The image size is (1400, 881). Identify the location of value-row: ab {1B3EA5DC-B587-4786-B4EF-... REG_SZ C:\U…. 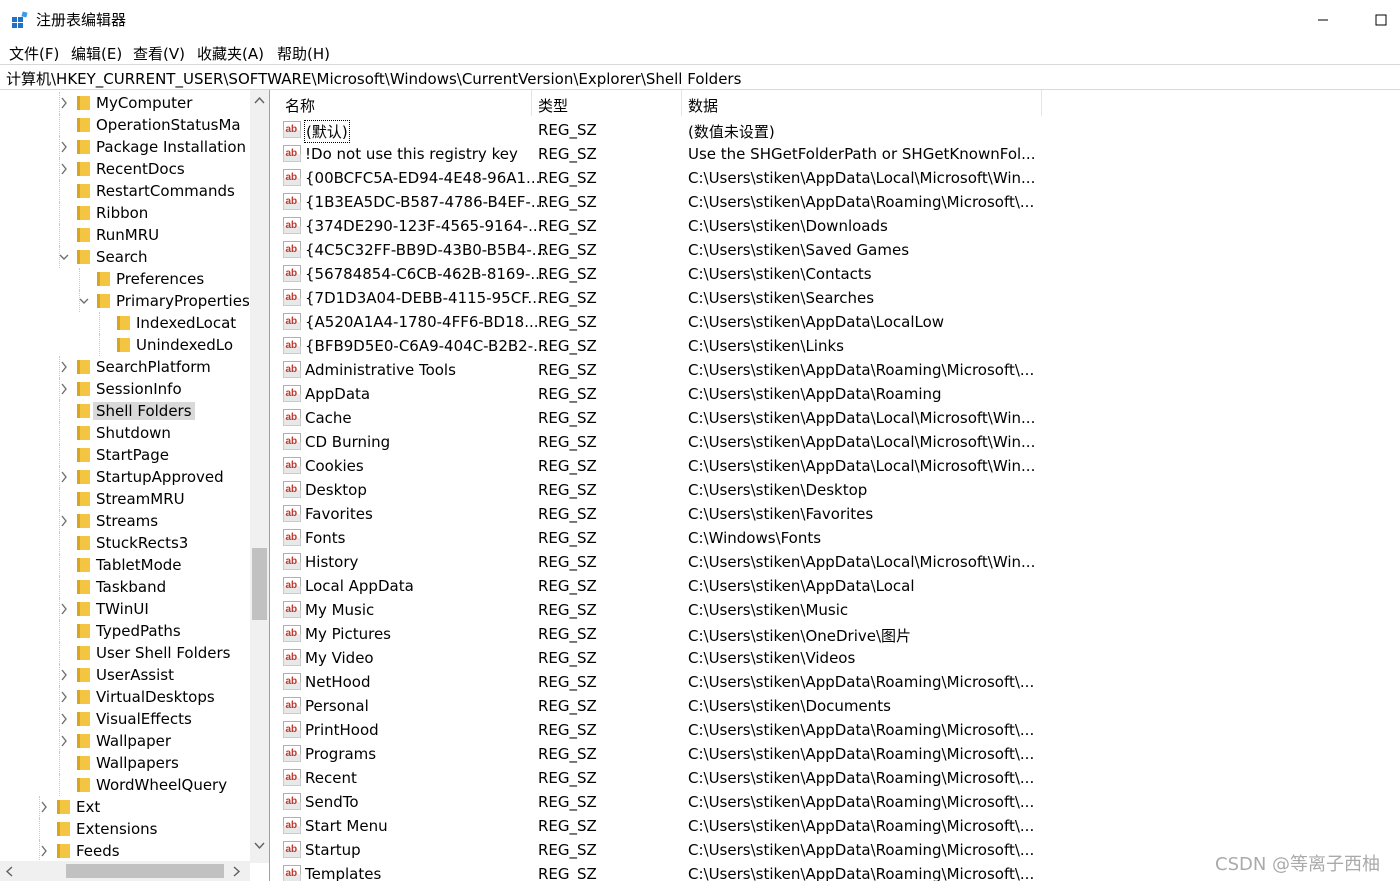
(838, 202).